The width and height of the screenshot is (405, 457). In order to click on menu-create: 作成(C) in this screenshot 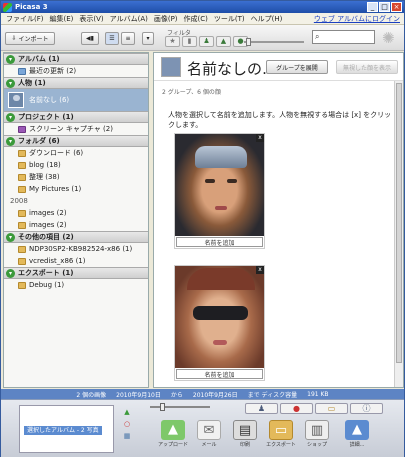, I will do `click(196, 19)`.